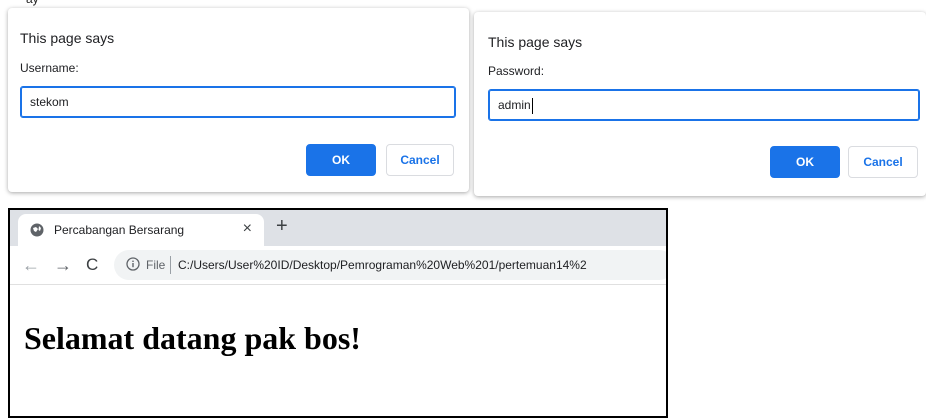 This screenshot has height=418, width=926. I want to click on forward-arrow-icon: →, so click(63, 265).